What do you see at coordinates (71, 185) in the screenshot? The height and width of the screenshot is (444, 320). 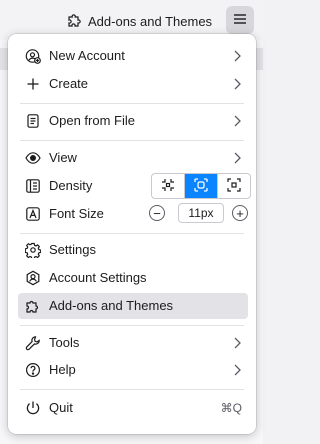 I see `menu-item-label: Density` at bounding box center [71, 185].